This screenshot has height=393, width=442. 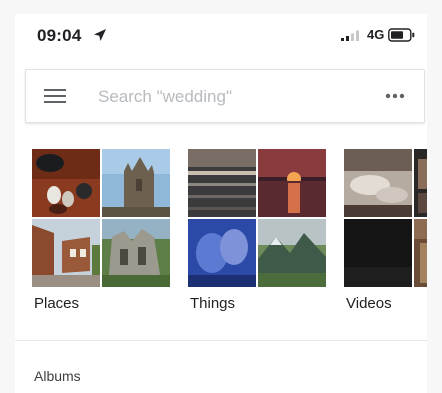 What do you see at coordinates (257, 218) in the screenshot?
I see `things-thumbnail-grid` at bounding box center [257, 218].